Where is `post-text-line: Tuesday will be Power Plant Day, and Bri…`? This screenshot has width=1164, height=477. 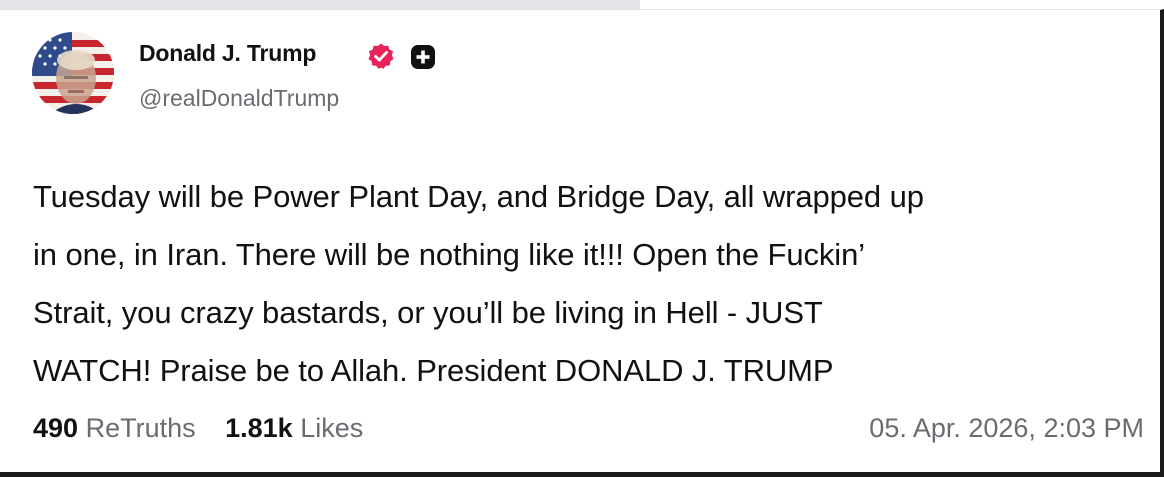
post-text-line: Tuesday will be Power Plant Day, and Bri… is located at coordinates (478, 196).